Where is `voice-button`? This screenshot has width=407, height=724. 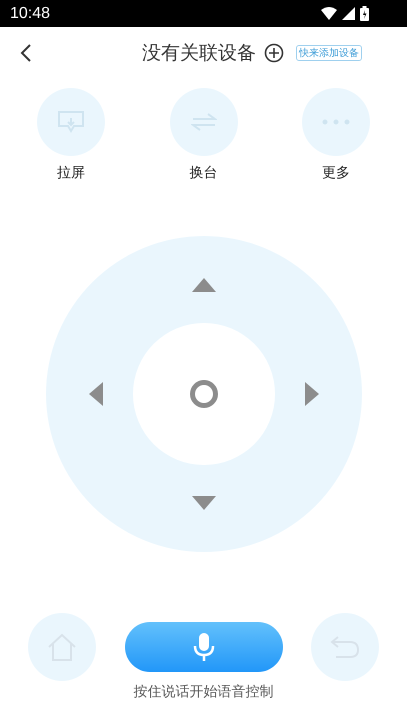
voice-button is located at coordinates (203, 647).